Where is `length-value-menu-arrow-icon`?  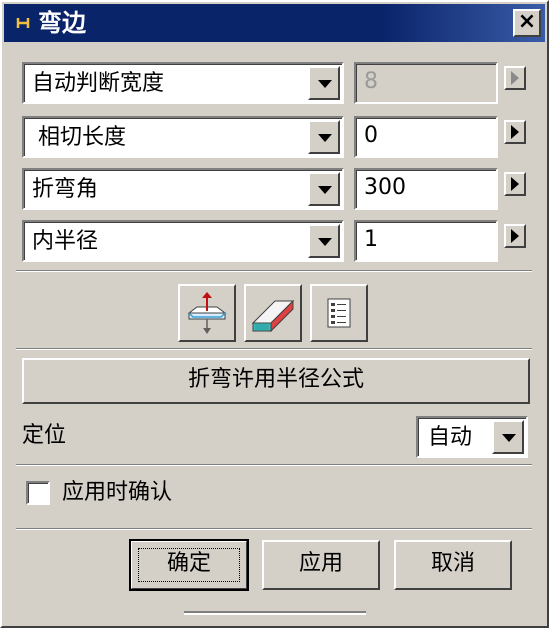 length-value-menu-arrow-icon is located at coordinates (515, 132).